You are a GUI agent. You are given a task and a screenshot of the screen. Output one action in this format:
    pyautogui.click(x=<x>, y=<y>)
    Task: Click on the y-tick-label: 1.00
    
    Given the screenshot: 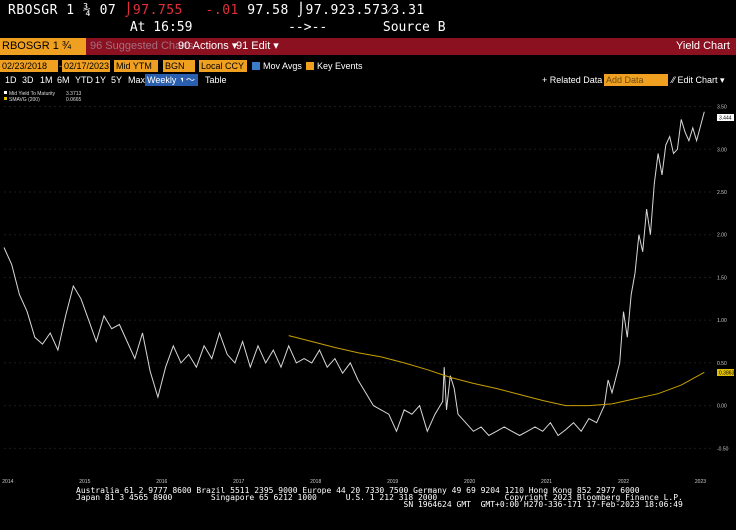 What is the action you would take?
    pyautogui.click(x=722, y=321)
    